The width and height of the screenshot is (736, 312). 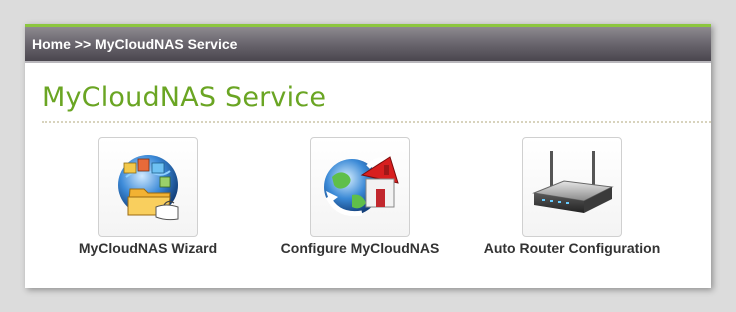 I want to click on dotted-divider, so click(x=376, y=122).